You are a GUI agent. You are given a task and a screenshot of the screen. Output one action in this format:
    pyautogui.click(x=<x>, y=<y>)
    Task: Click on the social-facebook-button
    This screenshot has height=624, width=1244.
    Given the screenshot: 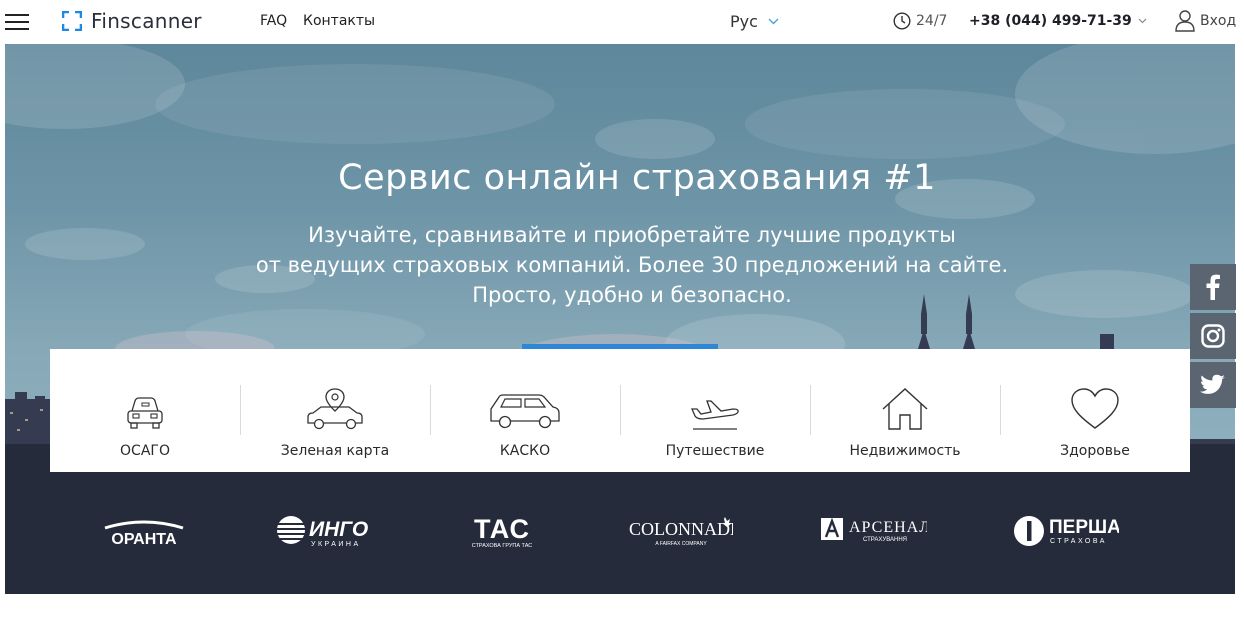 What is the action you would take?
    pyautogui.click(x=1213, y=287)
    